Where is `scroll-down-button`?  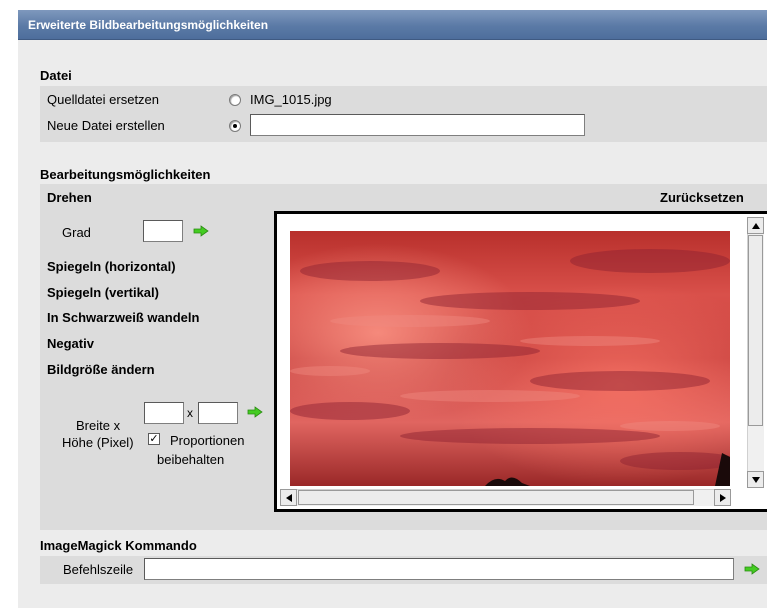 scroll-down-button is located at coordinates (755, 479).